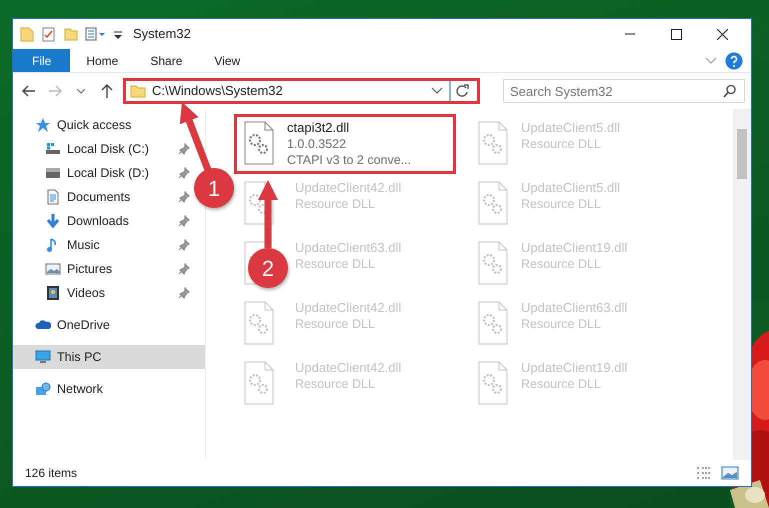 This screenshot has width=769, height=508. Describe the element at coordinates (81, 91) in the screenshot. I see `caret-icon` at that location.